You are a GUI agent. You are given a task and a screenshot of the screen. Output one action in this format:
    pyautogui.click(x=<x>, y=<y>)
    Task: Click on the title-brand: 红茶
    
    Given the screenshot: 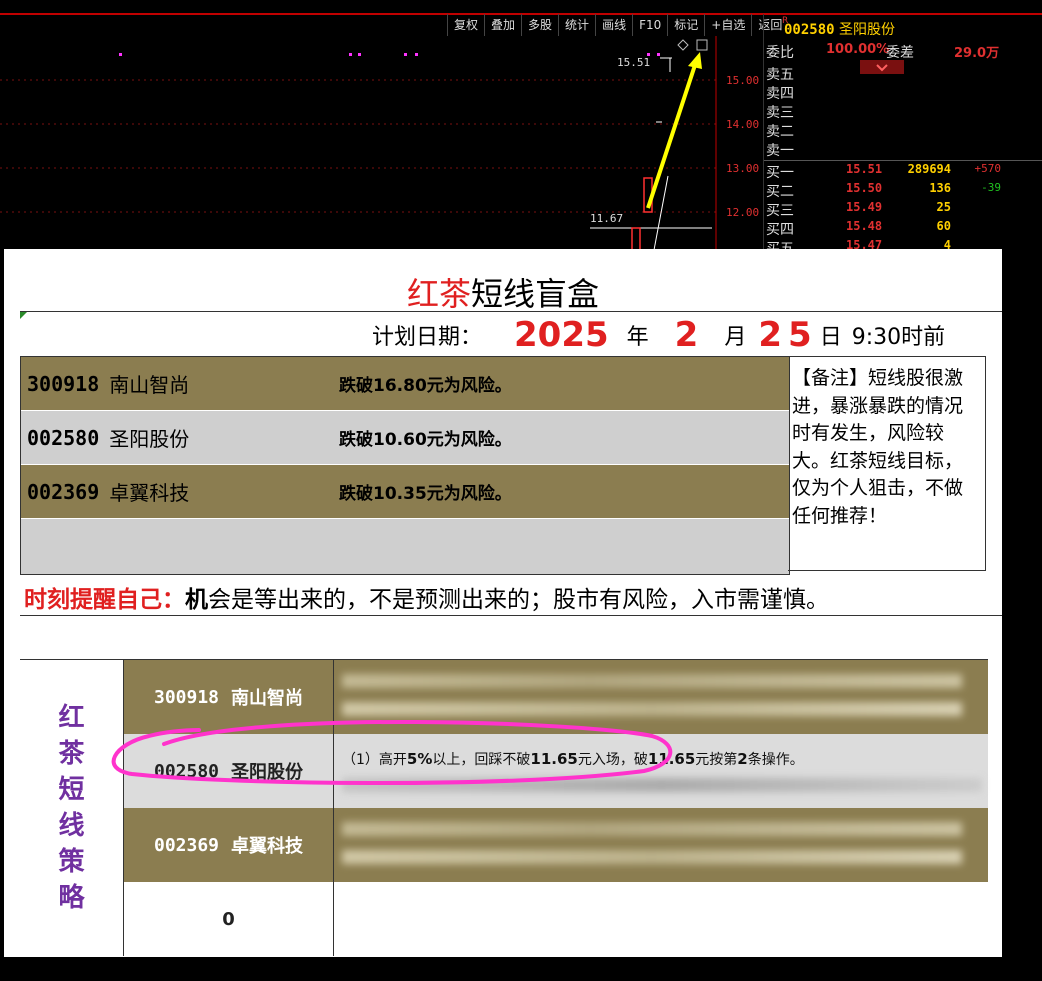 What is the action you would take?
    pyautogui.click(x=438, y=294)
    